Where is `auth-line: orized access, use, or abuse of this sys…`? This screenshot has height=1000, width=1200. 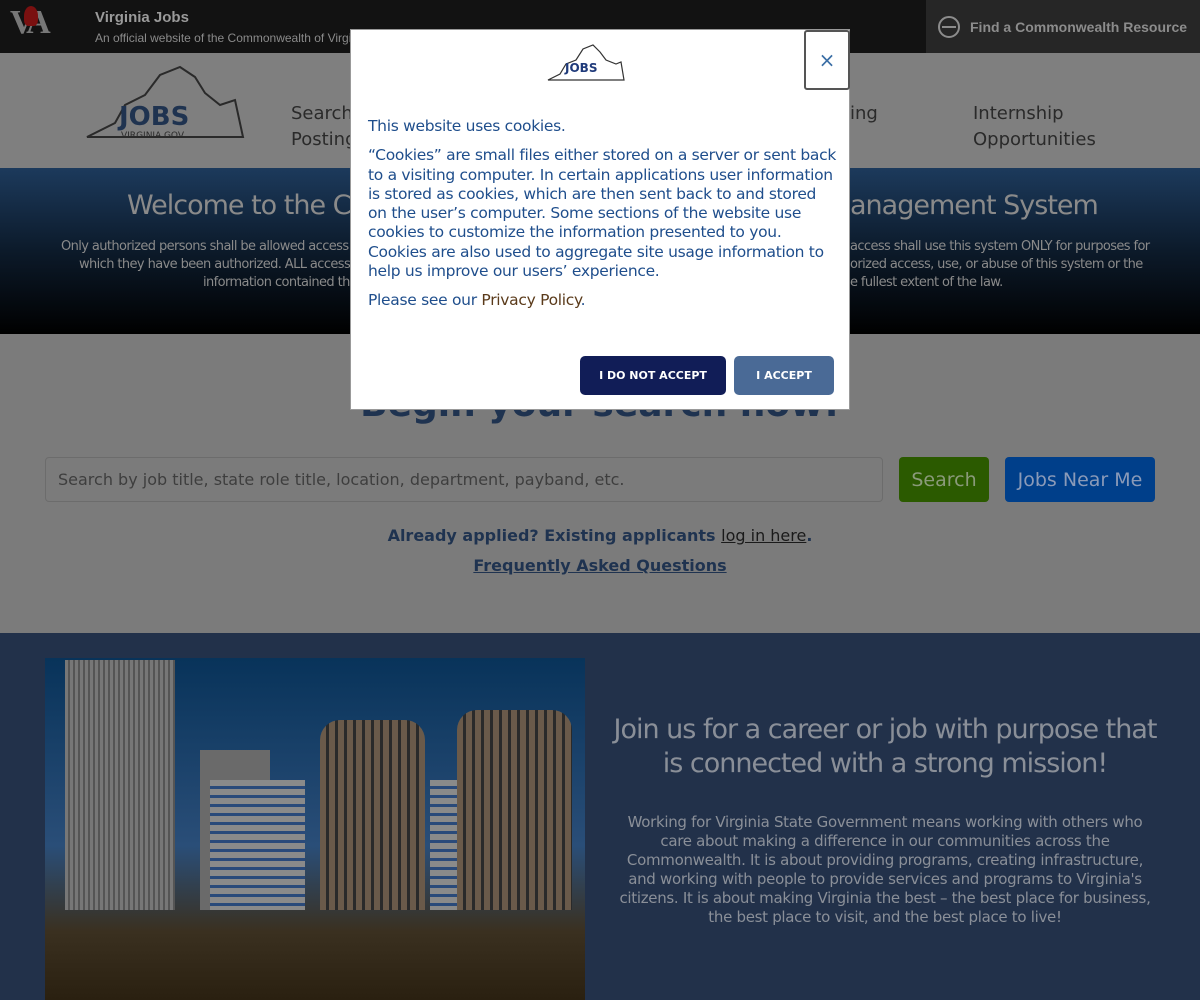 auth-line: orized access, use, or abuse of this sys… is located at coordinates (996, 264).